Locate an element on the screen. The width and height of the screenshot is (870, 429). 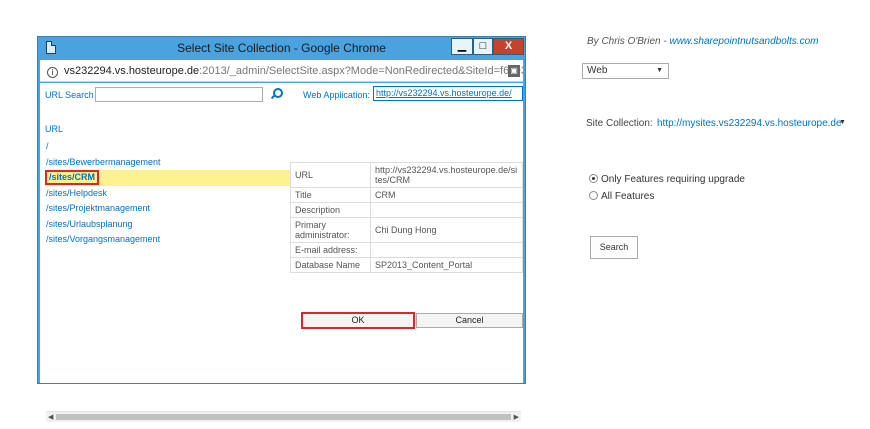
table-row: Description is located at coordinates (406, 210).